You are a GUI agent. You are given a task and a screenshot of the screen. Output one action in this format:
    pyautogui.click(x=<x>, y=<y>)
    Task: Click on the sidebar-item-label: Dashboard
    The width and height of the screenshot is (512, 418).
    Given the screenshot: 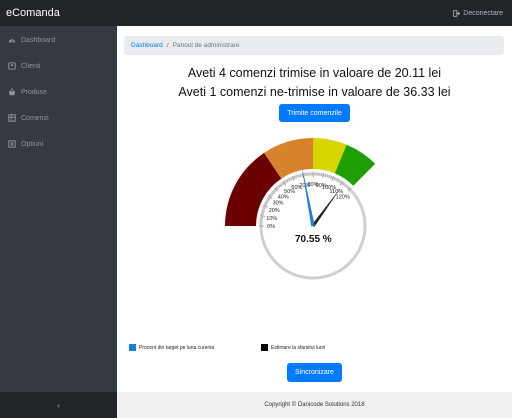 What is the action you would take?
    pyautogui.click(x=38, y=40)
    